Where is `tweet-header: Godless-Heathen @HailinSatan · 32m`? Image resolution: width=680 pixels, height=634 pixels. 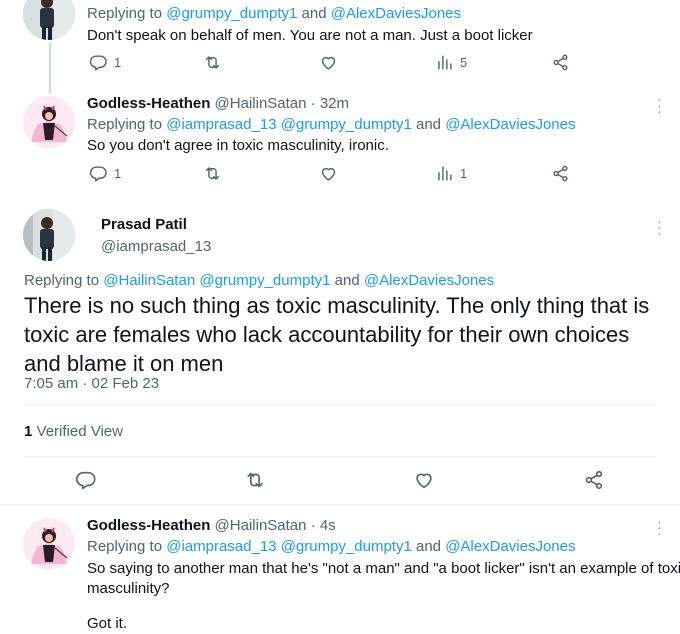
tweet-header: Godless-Heathen @HailinSatan · 32m is located at coordinates (218, 103).